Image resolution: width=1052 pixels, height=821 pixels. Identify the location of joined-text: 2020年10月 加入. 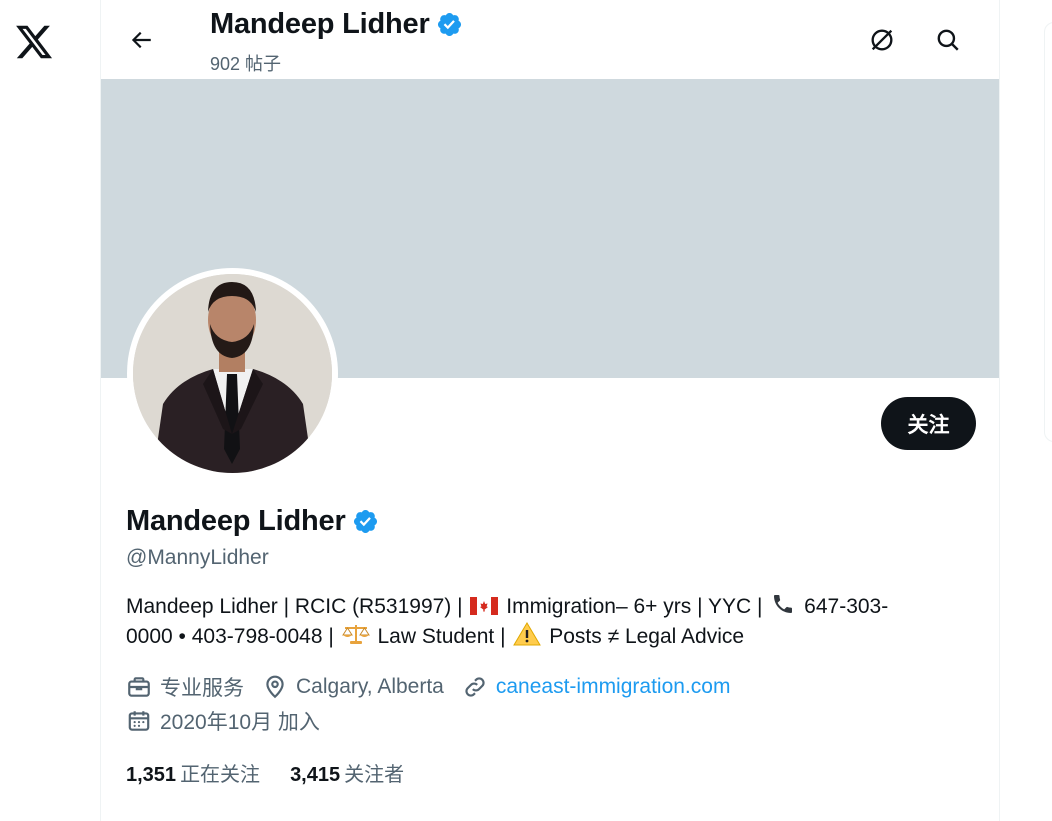
(240, 722).